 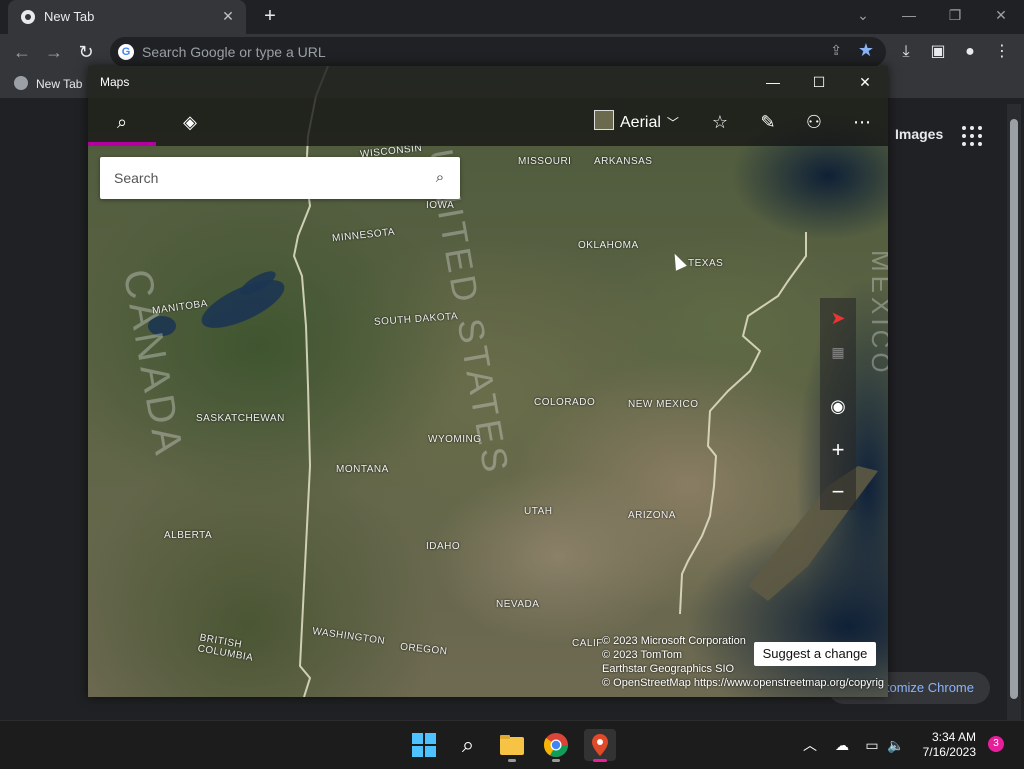 What do you see at coordinates (640, 122) in the screenshot?
I see `map-style-label: Aerial` at bounding box center [640, 122].